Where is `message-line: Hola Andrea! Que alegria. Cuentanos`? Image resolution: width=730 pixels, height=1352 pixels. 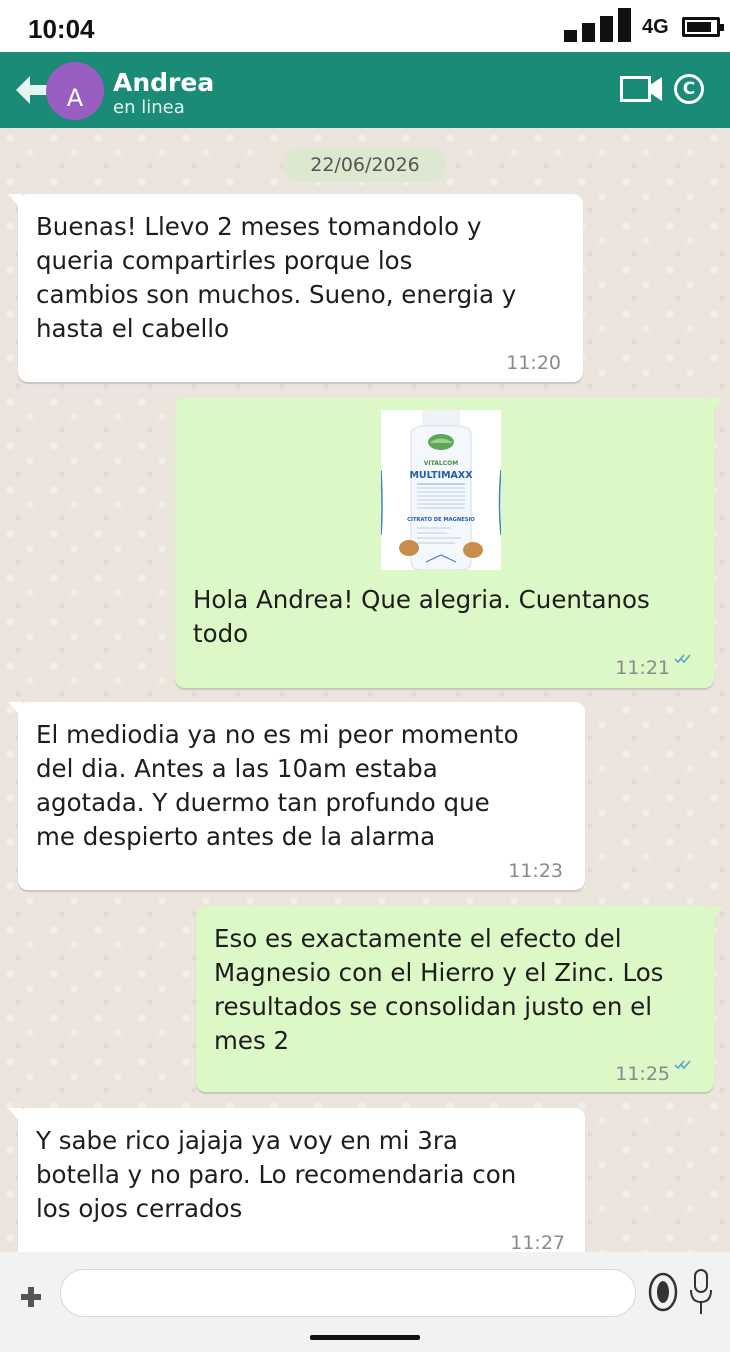 message-line: Hola Andrea! Que alegria. Cuentanos is located at coordinates (421, 599).